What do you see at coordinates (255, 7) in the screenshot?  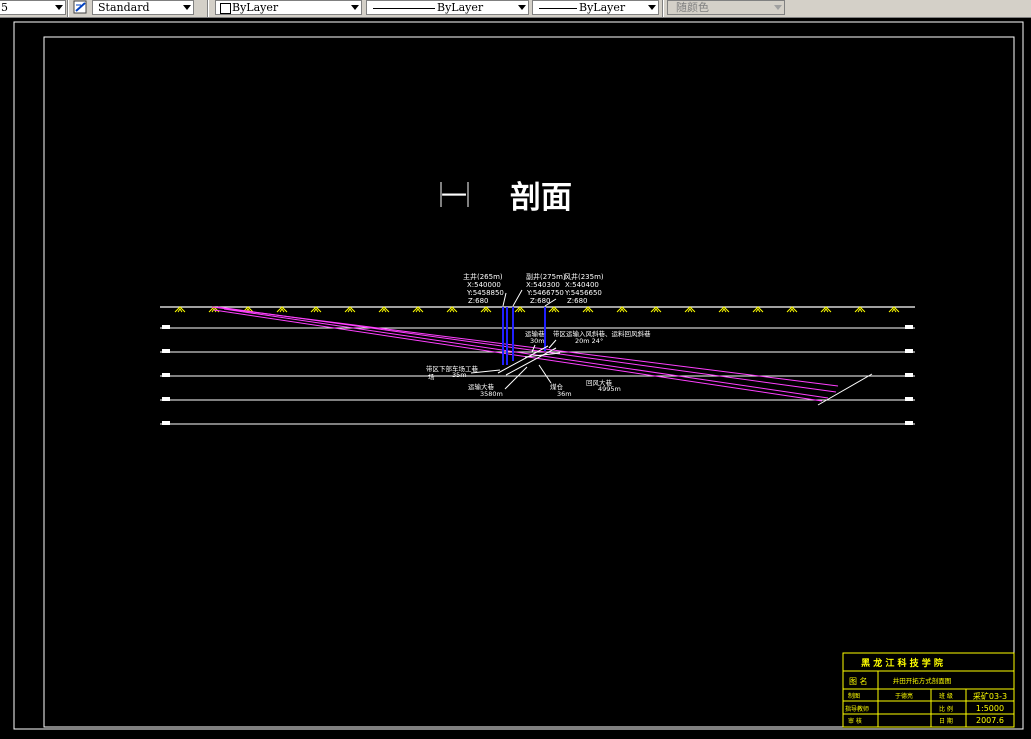 I see `layer-color-value: ByLayer` at bounding box center [255, 7].